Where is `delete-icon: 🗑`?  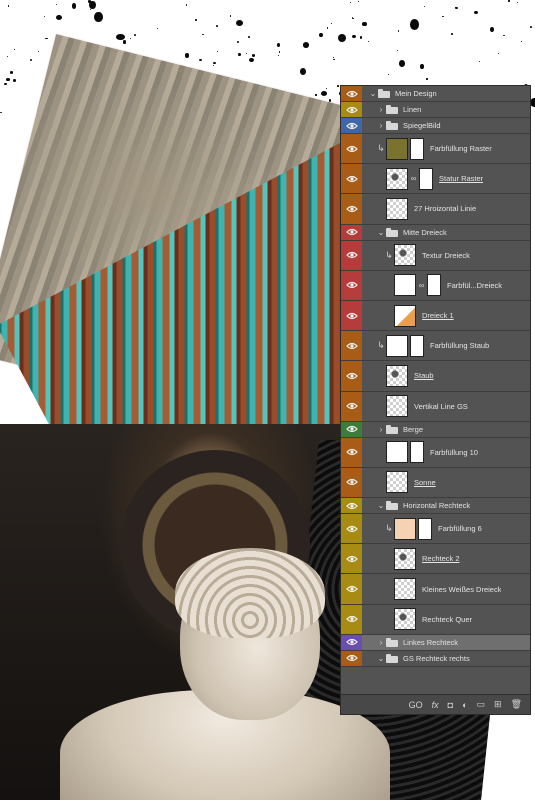 delete-icon: 🗑 is located at coordinates (516, 704).